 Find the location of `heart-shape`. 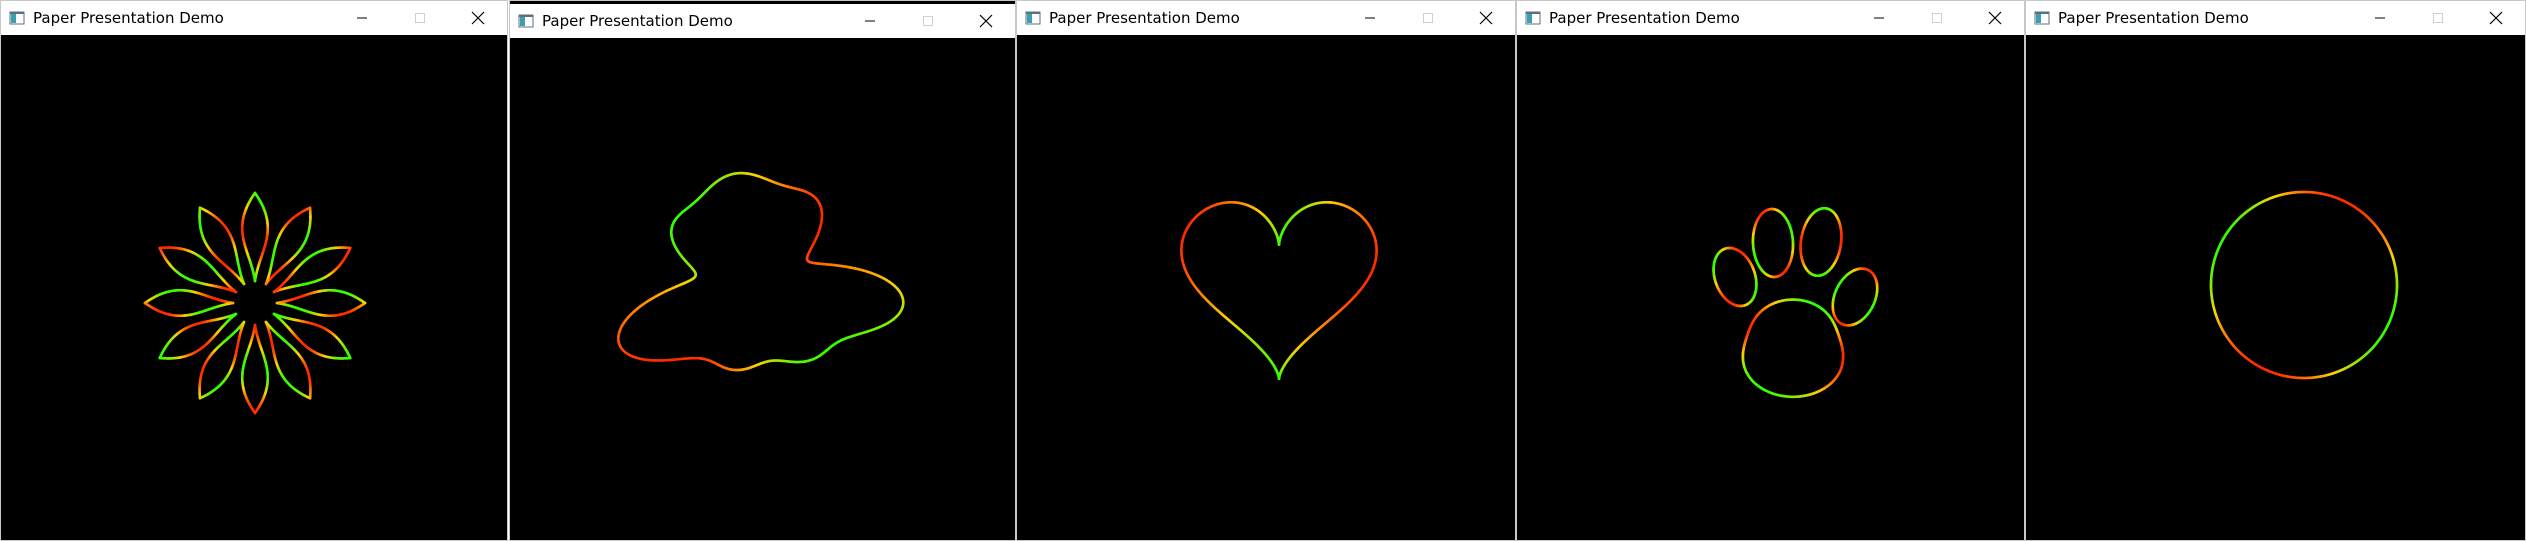

heart-shape is located at coordinates (1279, 290).